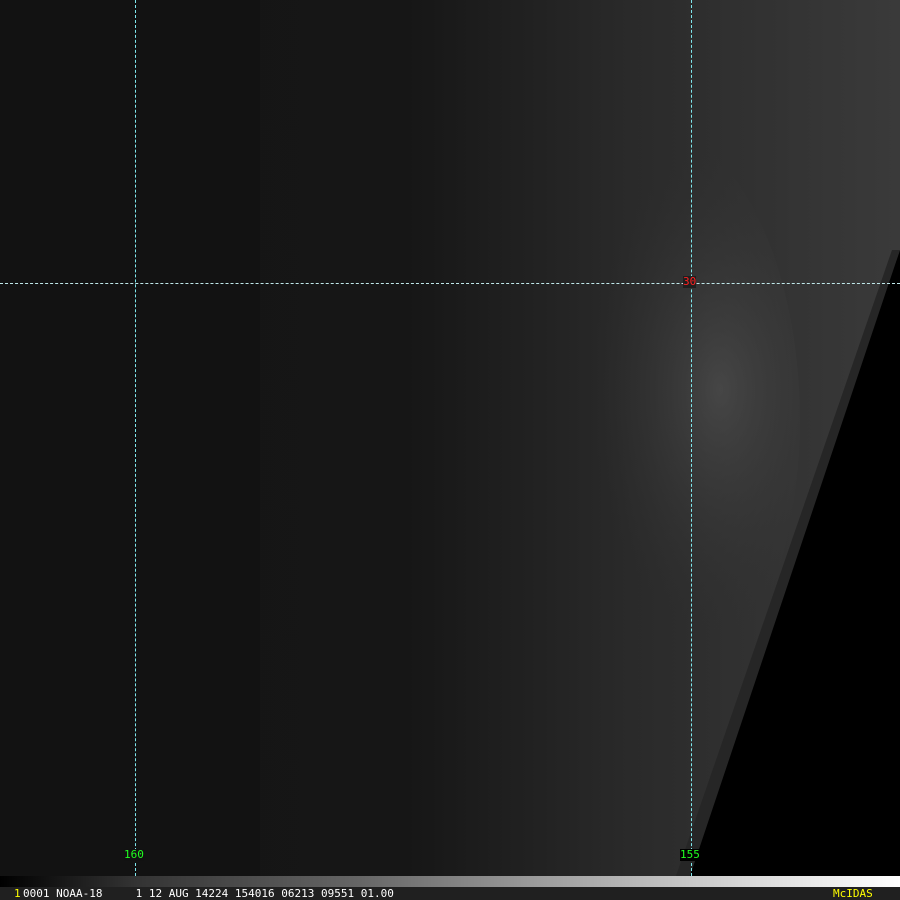  What do you see at coordinates (17, 893) in the screenshot?
I see `frame-number: 1` at bounding box center [17, 893].